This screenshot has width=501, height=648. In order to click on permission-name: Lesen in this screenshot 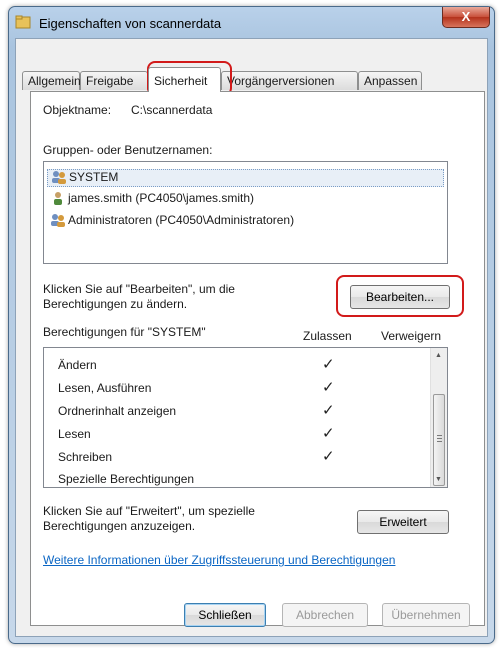, I will do `click(74, 434)`.